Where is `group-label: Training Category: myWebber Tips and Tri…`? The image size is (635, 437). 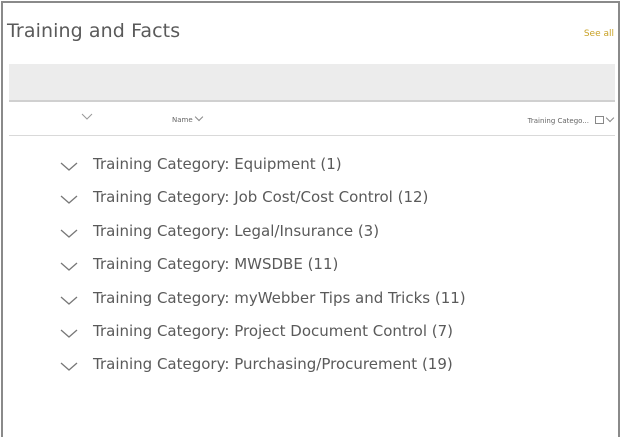 group-label: Training Category: myWebber Tips and Tri… is located at coordinates (279, 297).